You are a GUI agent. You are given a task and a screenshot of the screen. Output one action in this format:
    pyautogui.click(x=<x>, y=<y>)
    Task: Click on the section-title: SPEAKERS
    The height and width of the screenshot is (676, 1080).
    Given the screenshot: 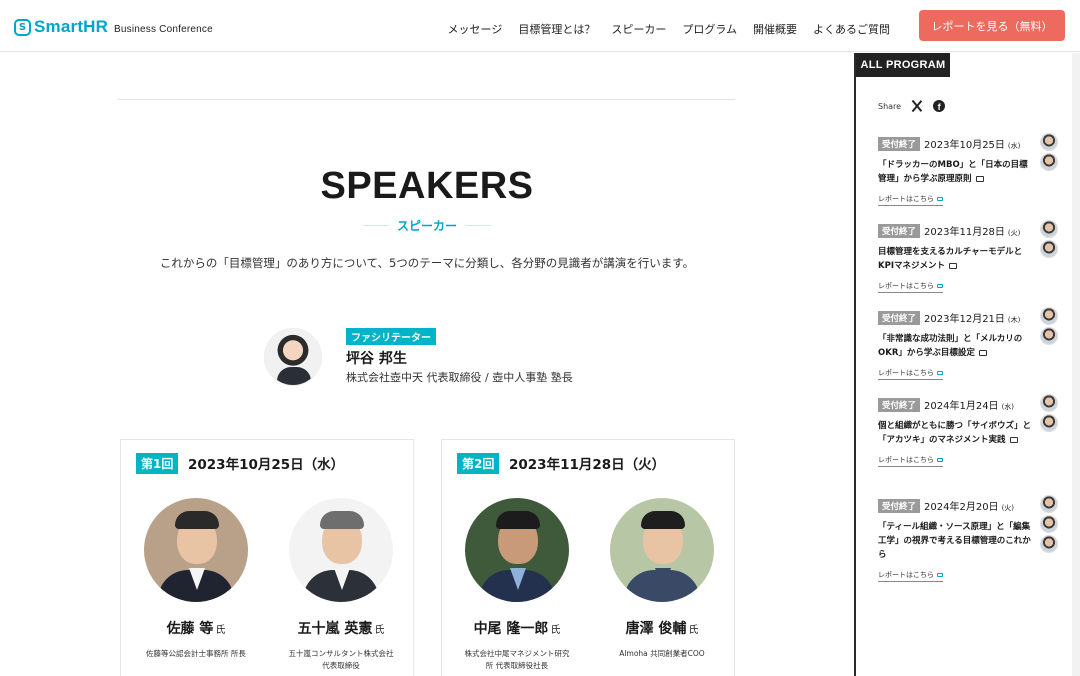 What is the action you would take?
    pyautogui.click(x=427, y=186)
    